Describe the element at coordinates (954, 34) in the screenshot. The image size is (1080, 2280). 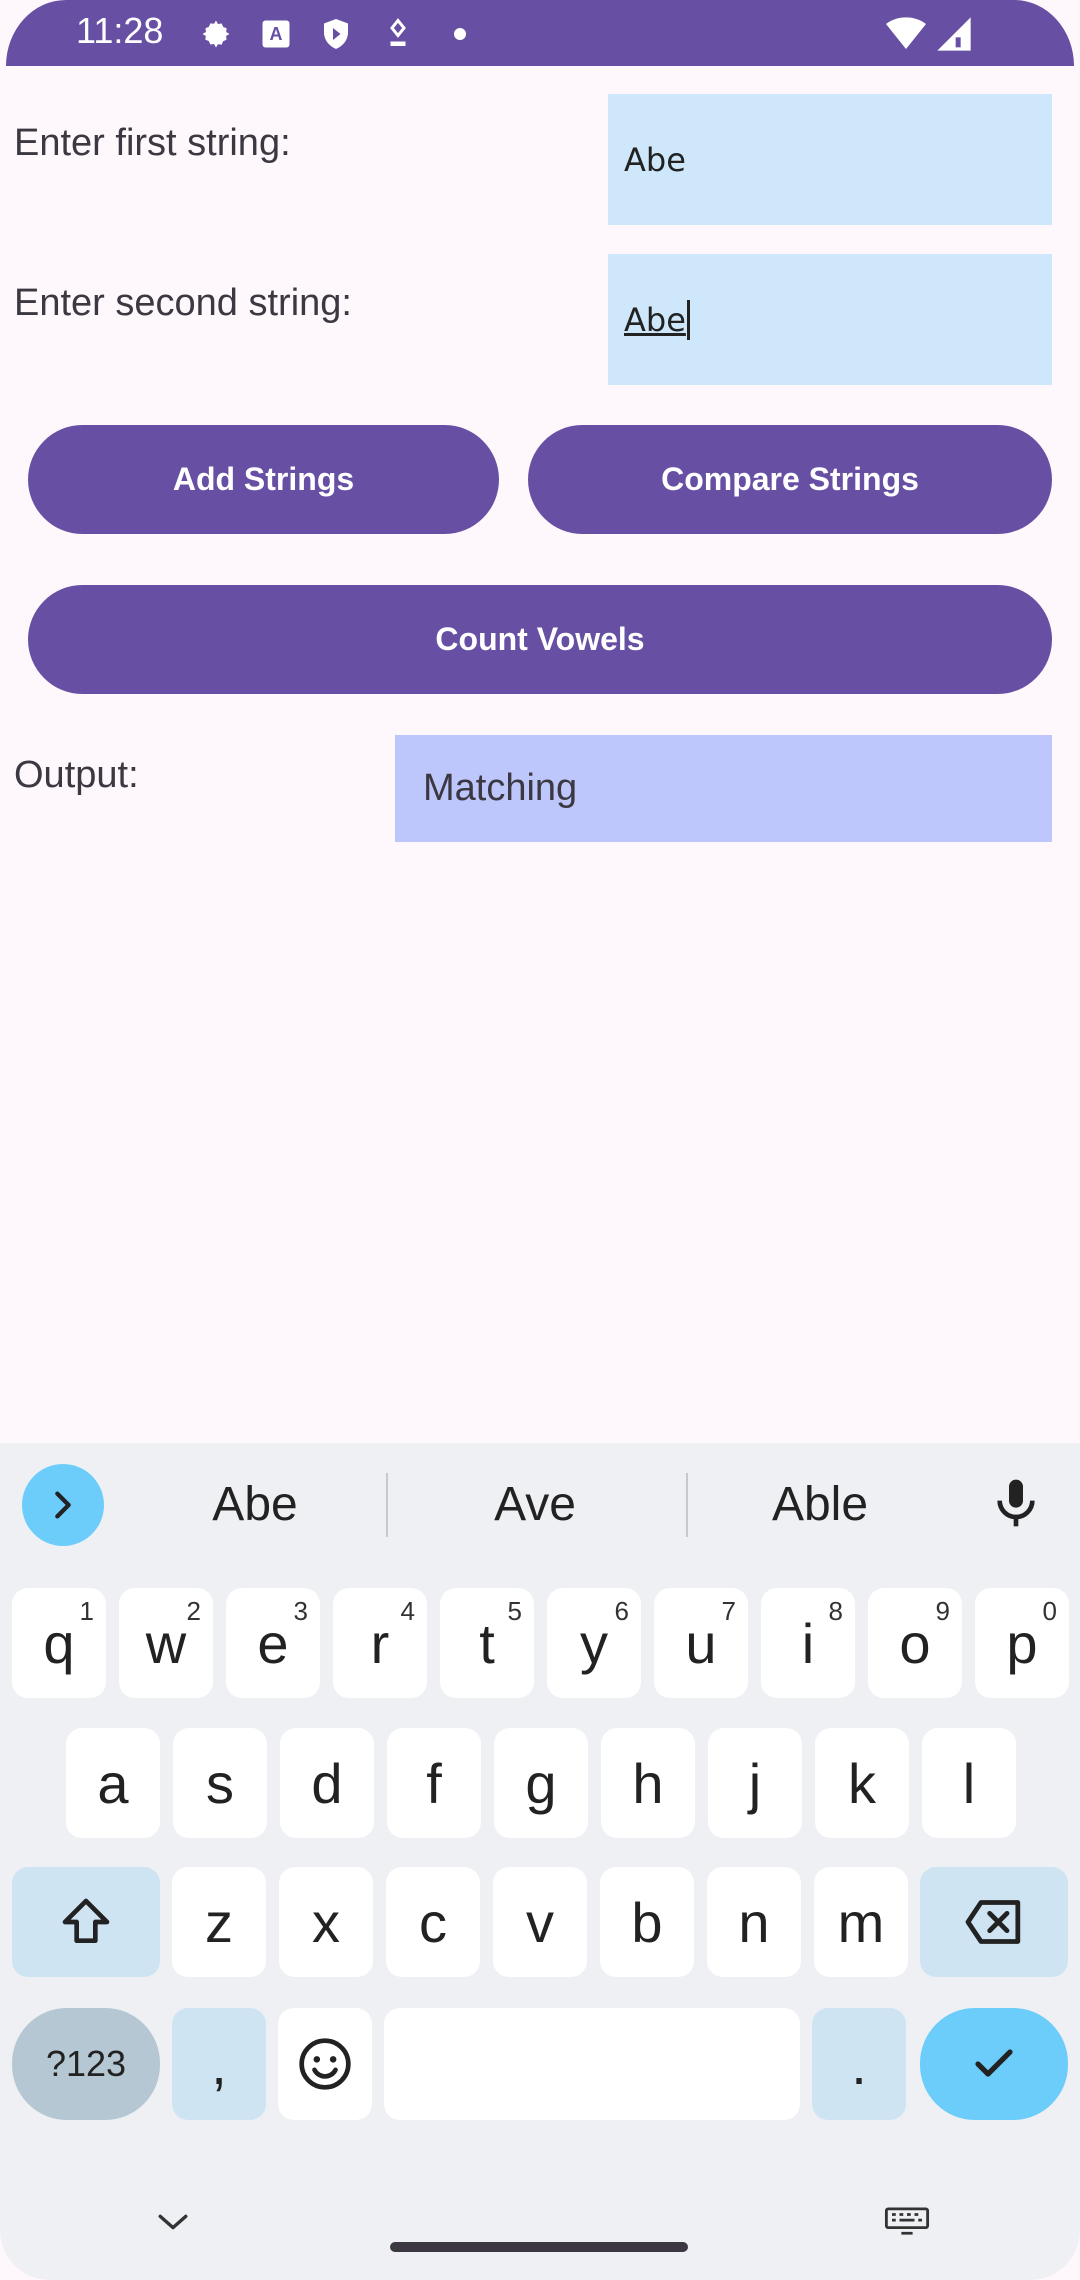
I see `signal-icon` at that location.